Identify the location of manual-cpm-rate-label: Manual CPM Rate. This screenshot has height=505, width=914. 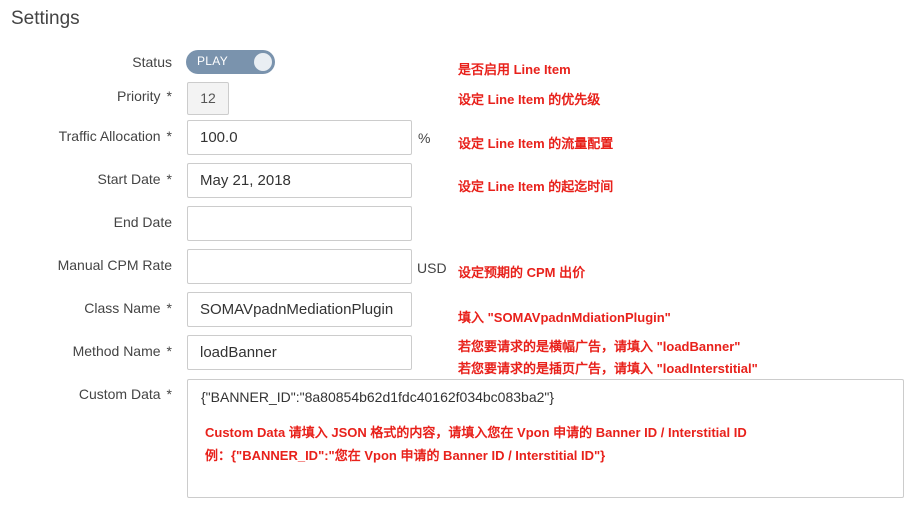
(114, 265).